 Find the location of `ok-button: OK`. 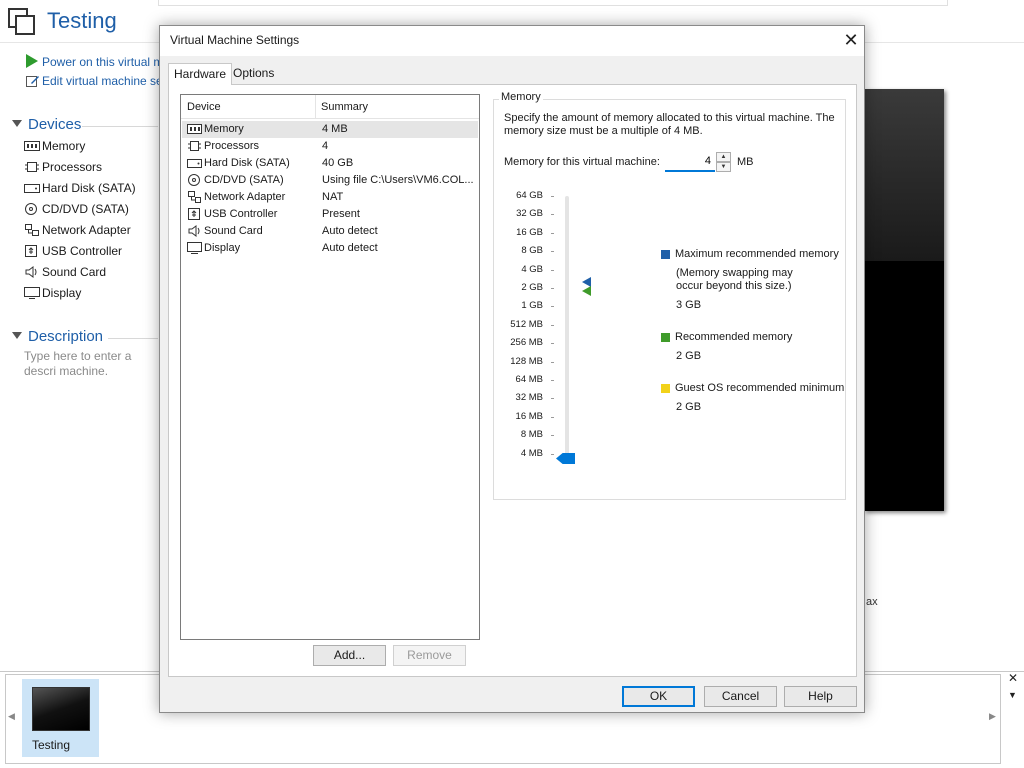

ok-button: OK is located at coordinates (658, 696).